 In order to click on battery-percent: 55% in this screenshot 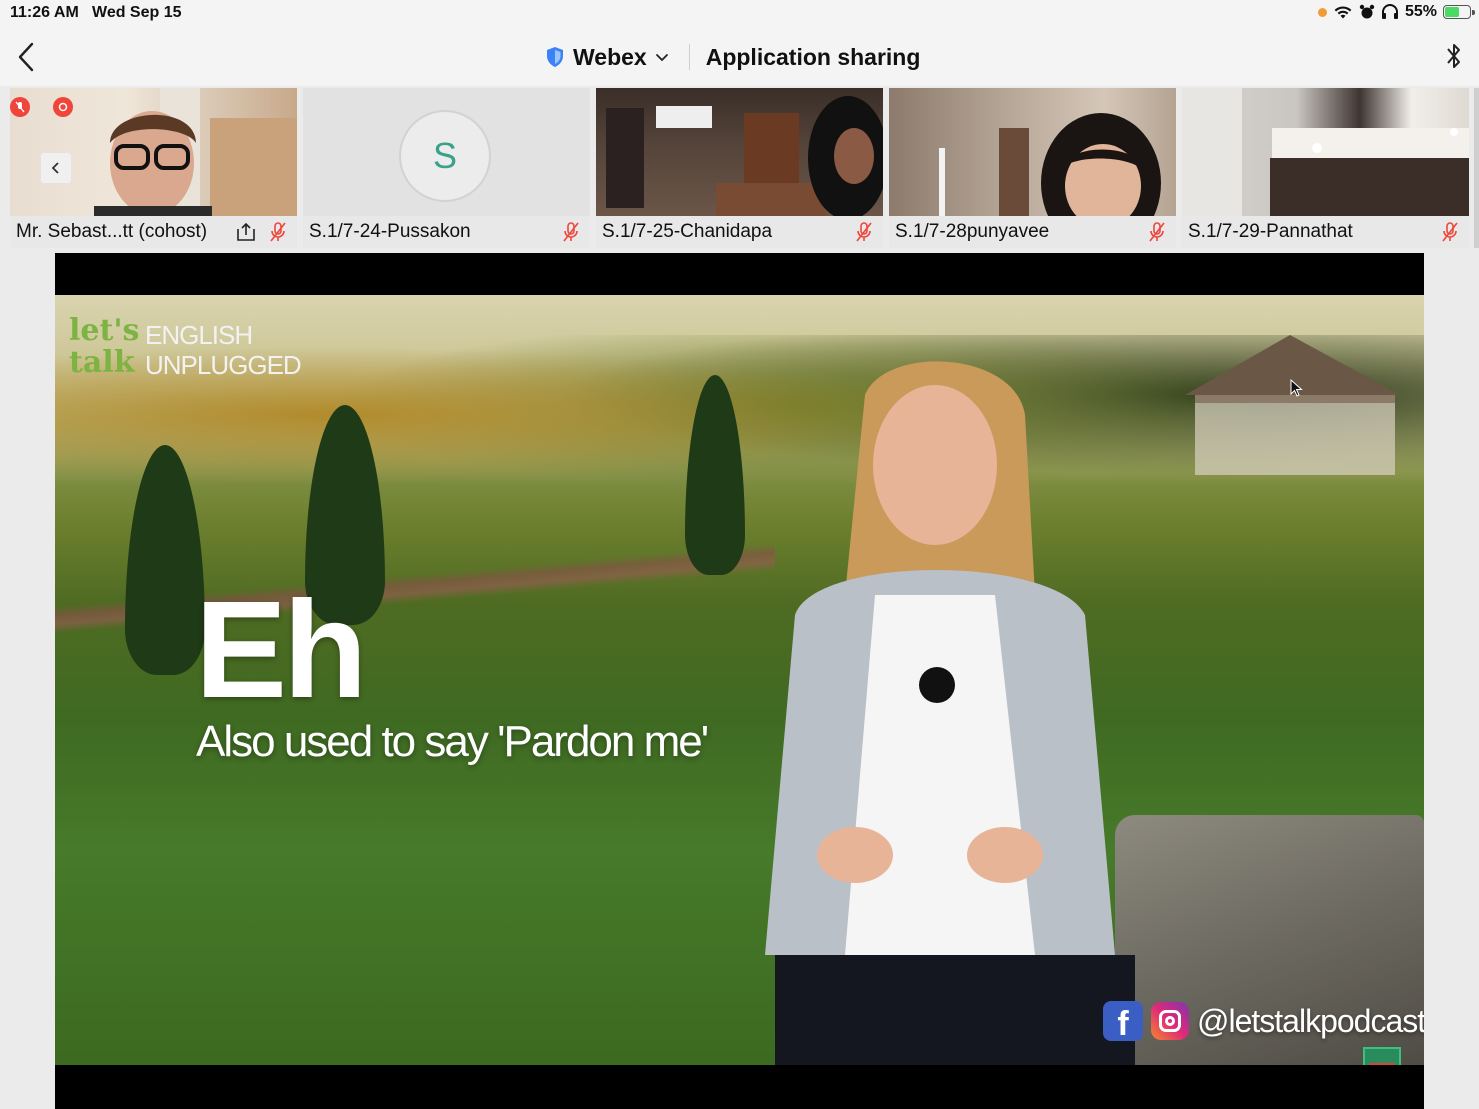, I will do `click(1420, 11)`.